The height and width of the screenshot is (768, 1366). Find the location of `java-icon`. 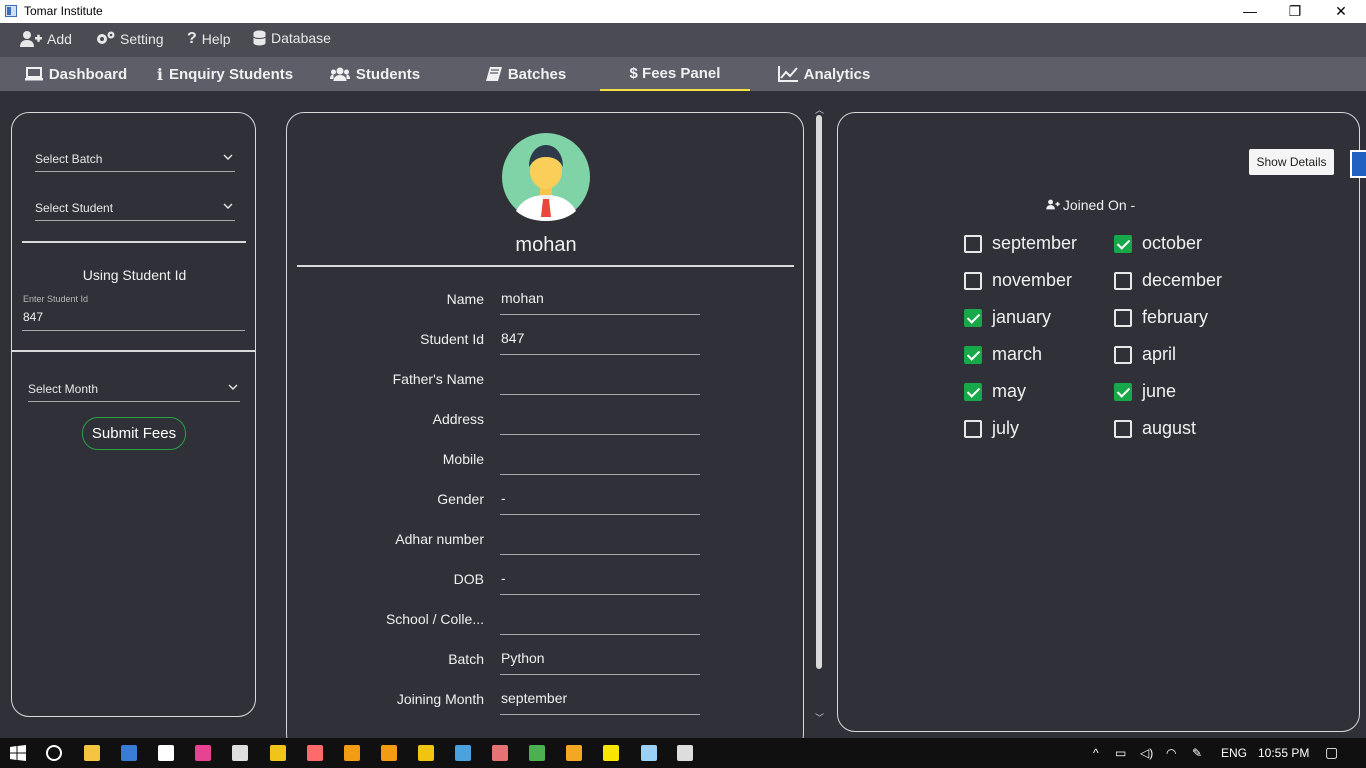

java-icon is located at coordinates (685, 753).